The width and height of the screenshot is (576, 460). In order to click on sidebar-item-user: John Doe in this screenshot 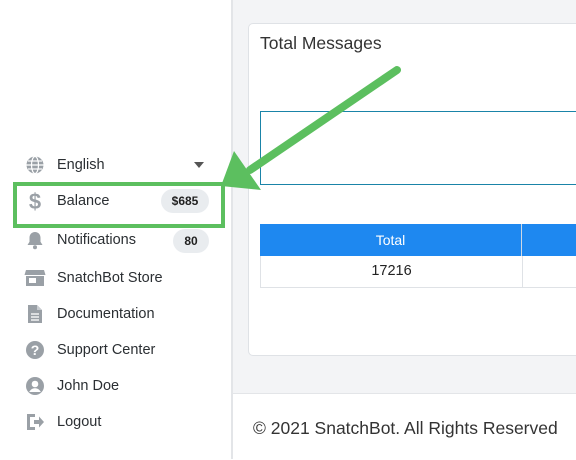, I will do `click(115, 386)`.